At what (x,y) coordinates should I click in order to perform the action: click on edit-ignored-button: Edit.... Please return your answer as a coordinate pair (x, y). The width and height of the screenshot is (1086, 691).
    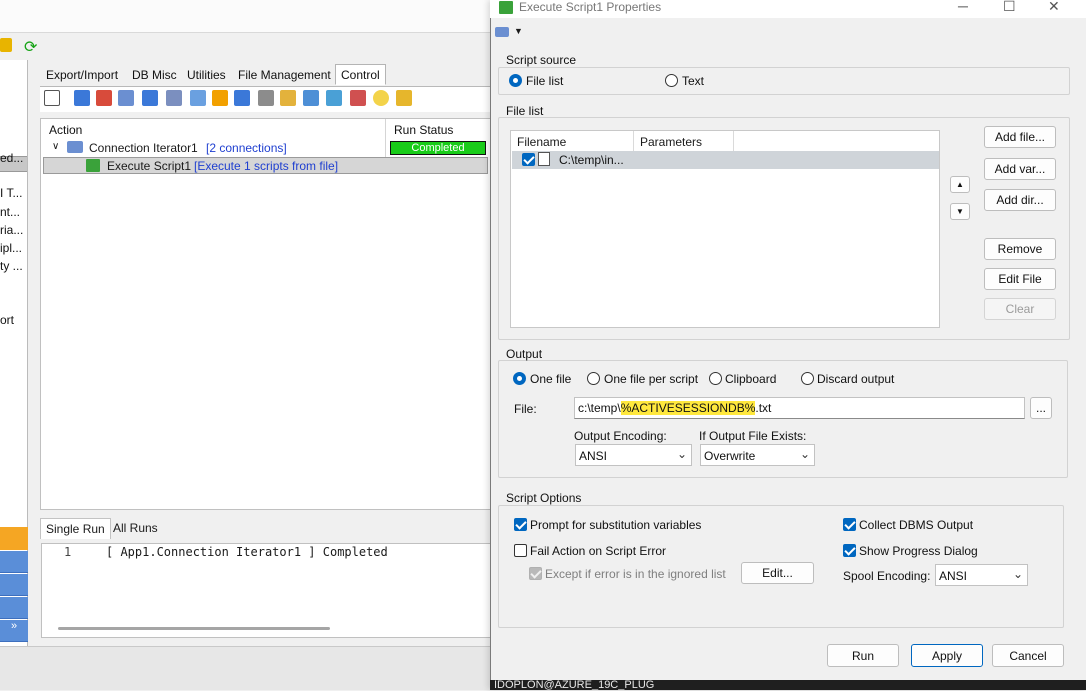
    Looking at the image, I should click on (777, 573).